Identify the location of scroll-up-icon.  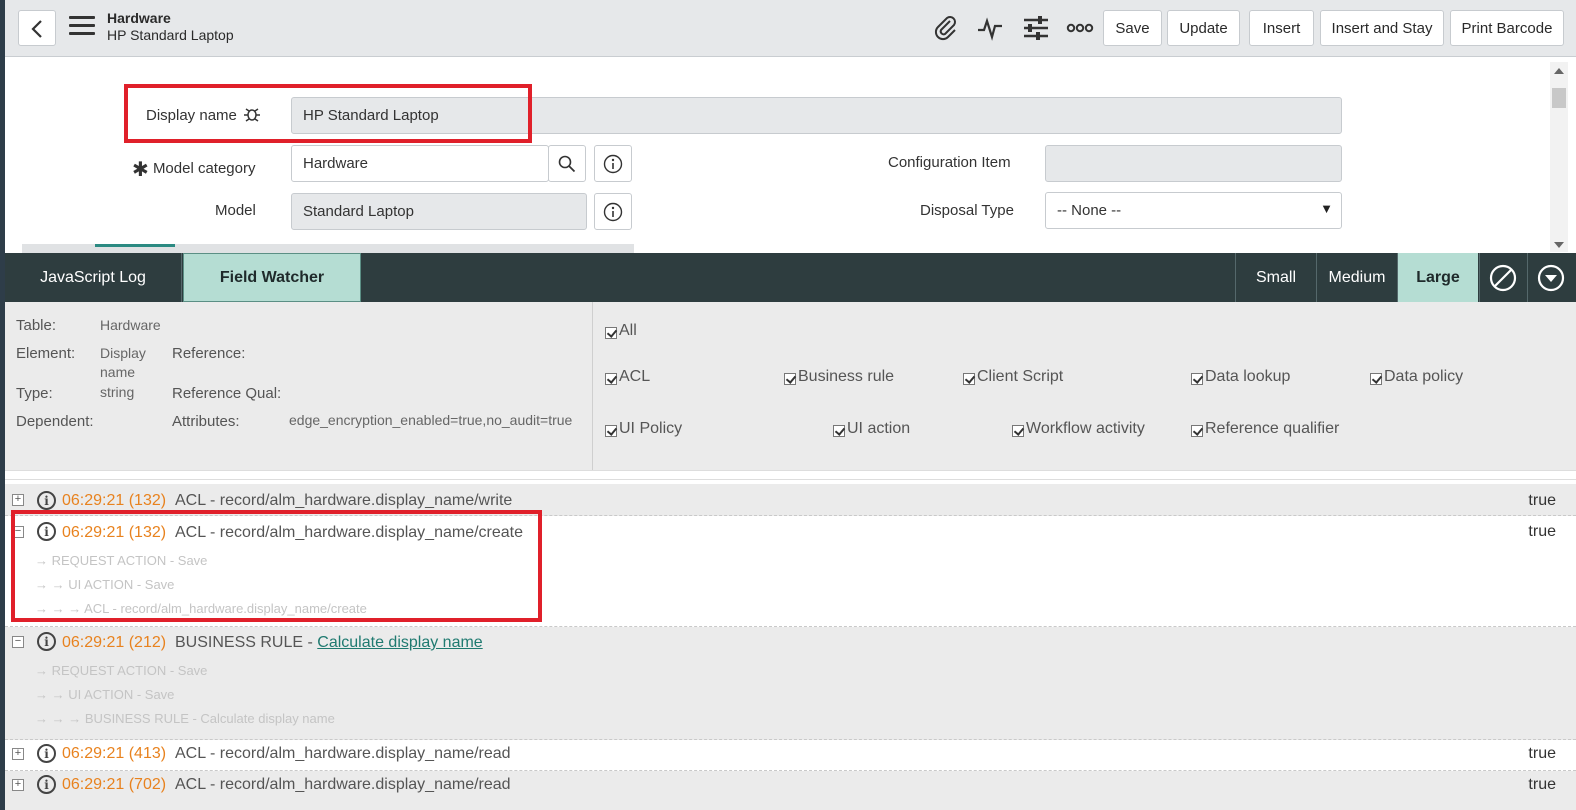
(1559, 71).